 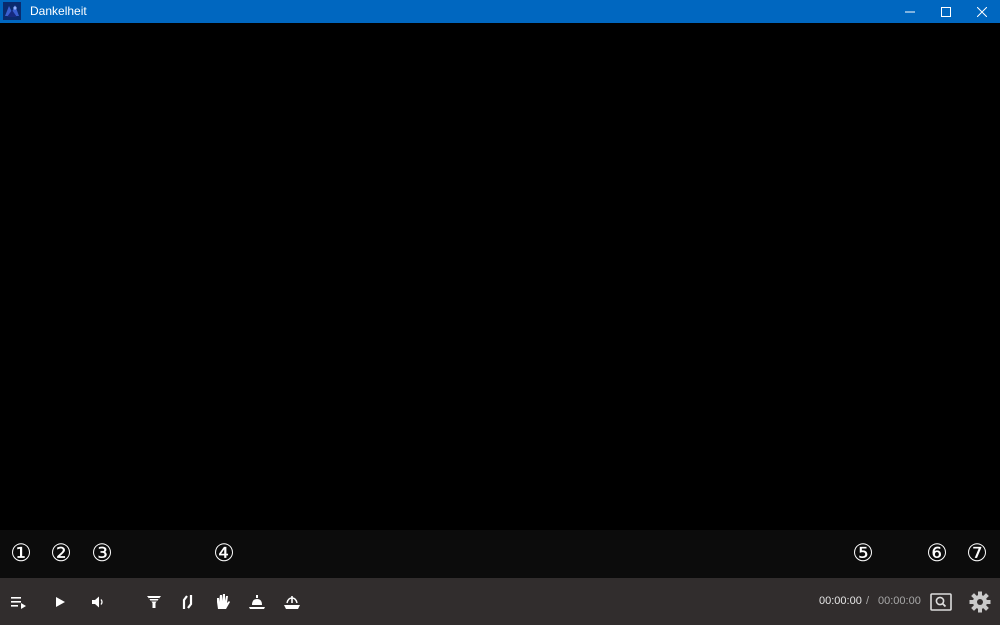 I want to click on playlist-button, so click(x=19, y=602).